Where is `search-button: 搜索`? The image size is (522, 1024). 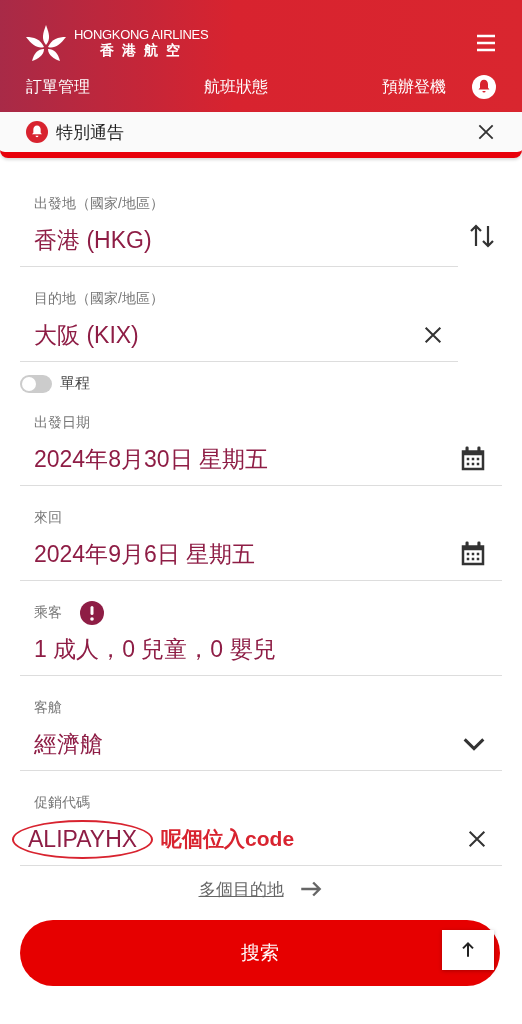
search-button: 搜索 is located at coordinates (260, 953).